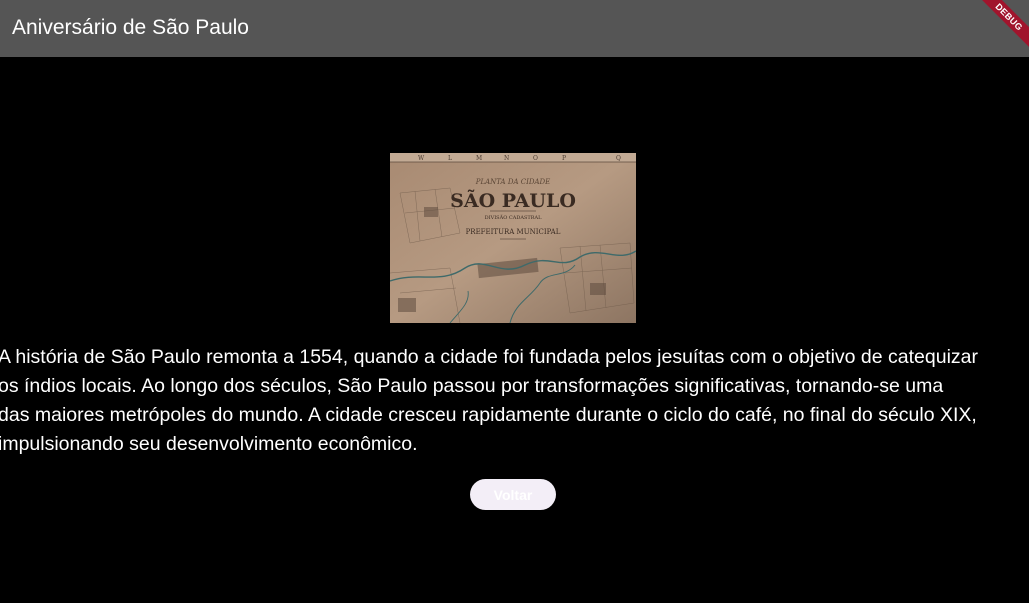 The width and height of the screenshot is (1029, 603). What do you see at coordinates (513, 232) in the screenshot?
I see `map-agency-text: PREFEITURA MUNICIPAL` at bounding box center [513, 232].